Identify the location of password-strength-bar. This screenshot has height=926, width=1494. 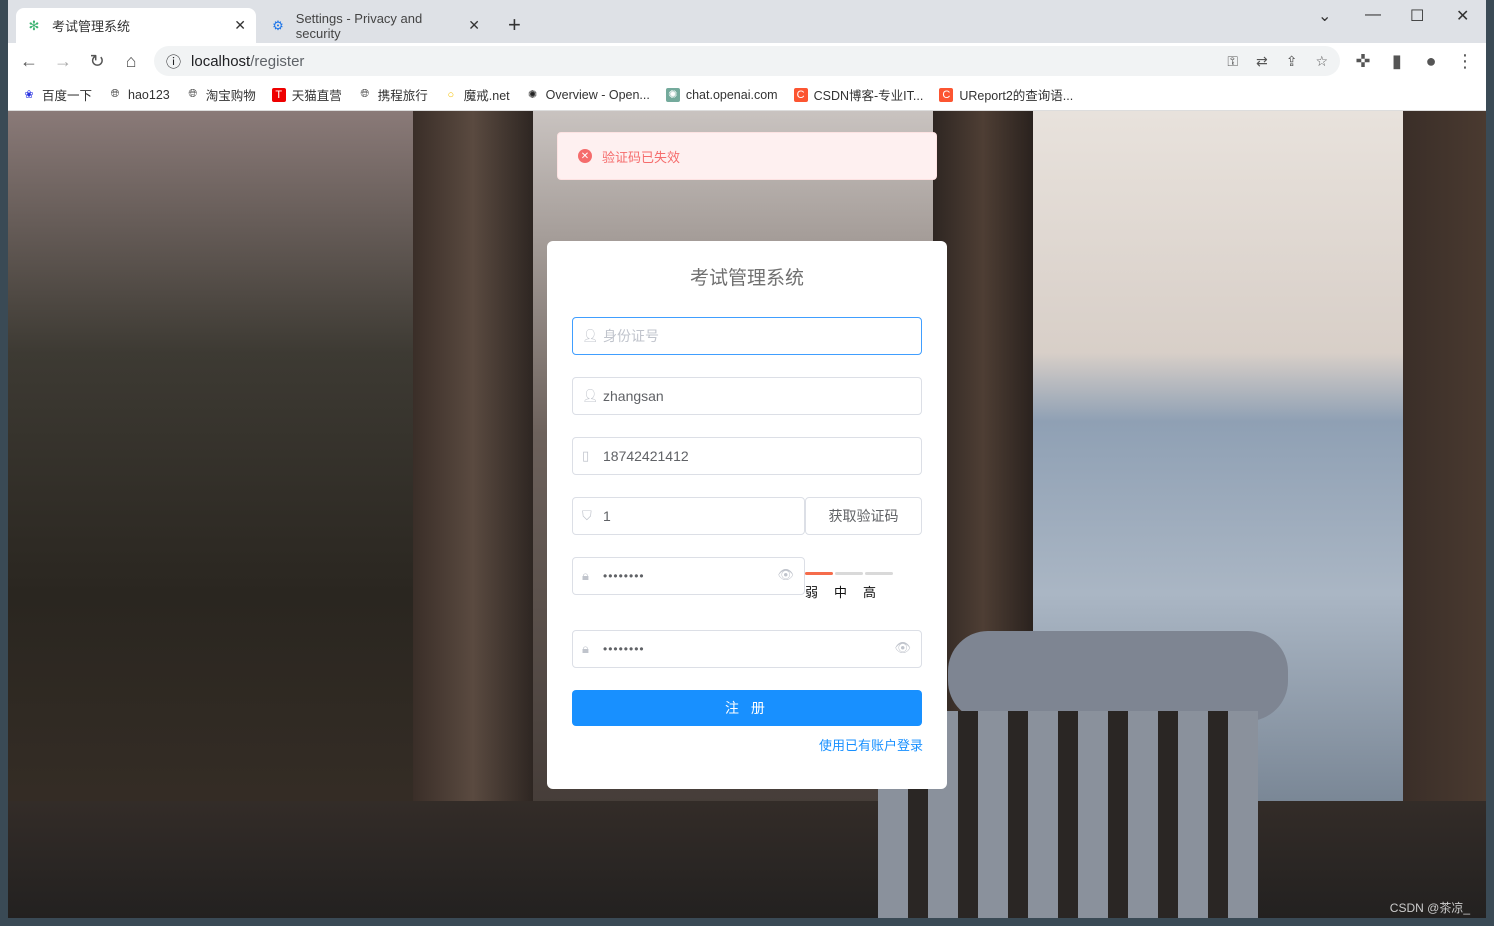
(849, 573).